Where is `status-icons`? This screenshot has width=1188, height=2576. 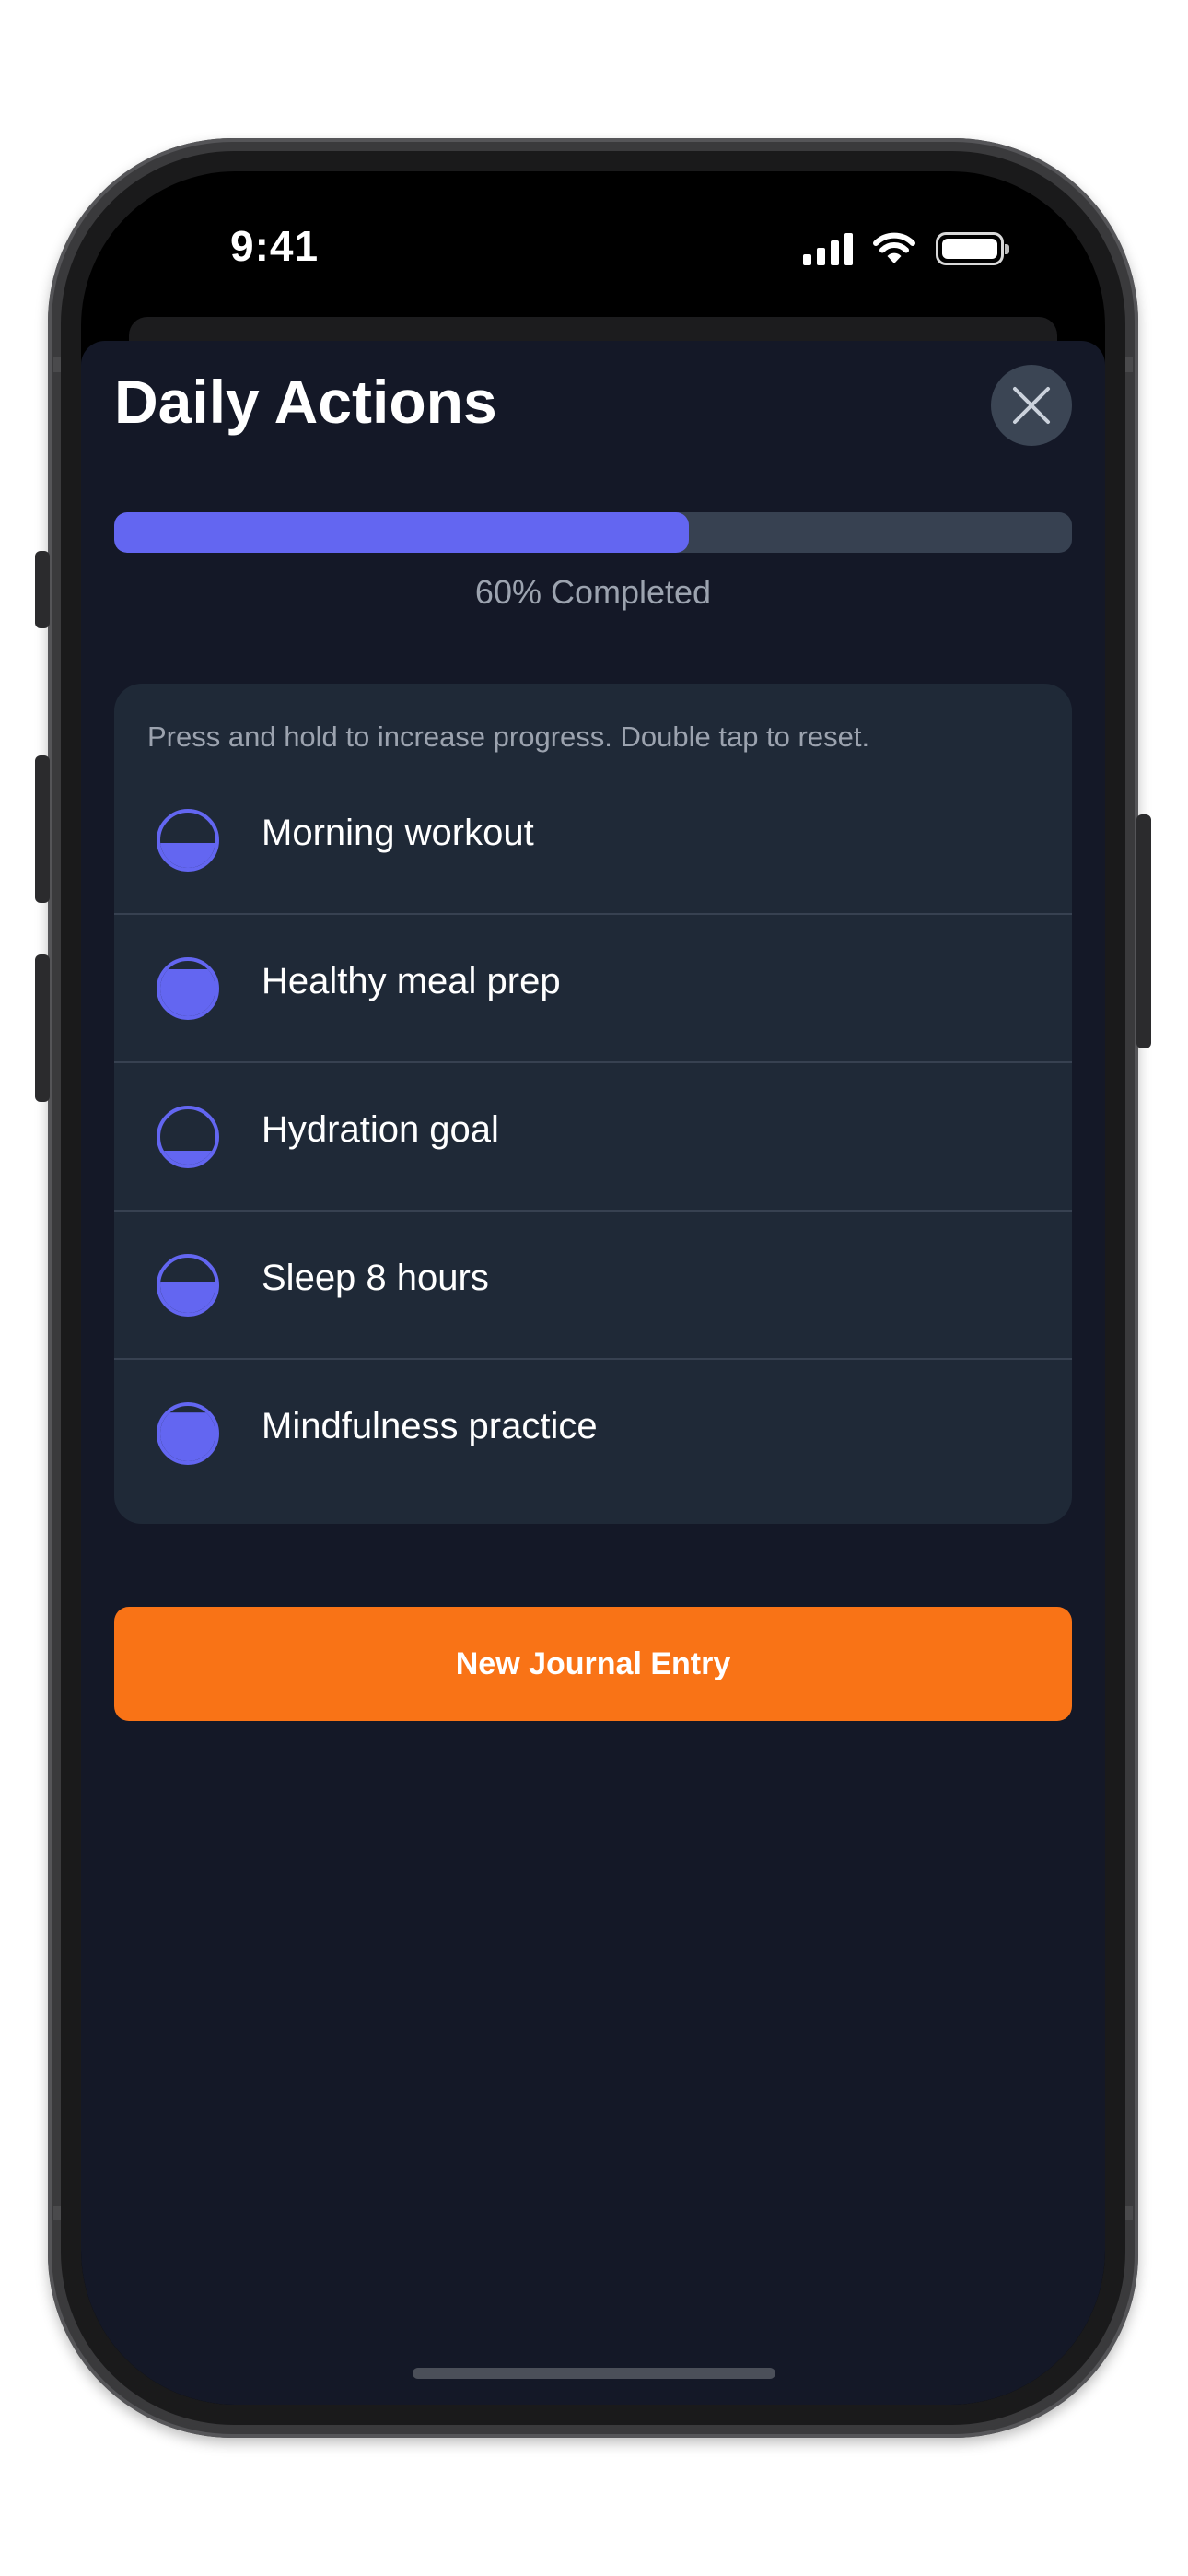
status-icons is located at coordinates (906, 249).